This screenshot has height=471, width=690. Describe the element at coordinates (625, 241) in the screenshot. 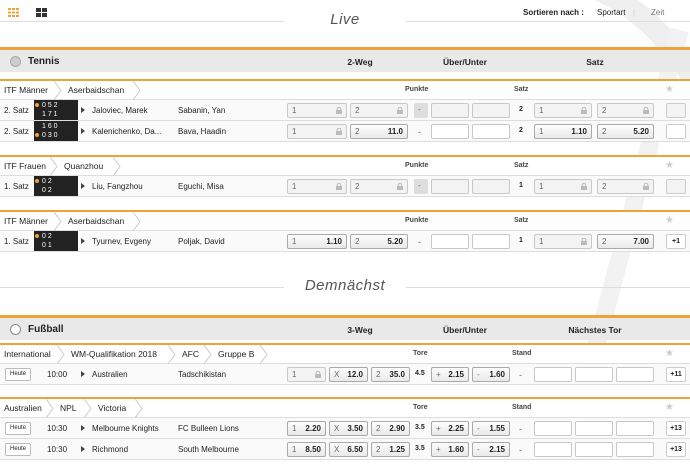

I see `set-odds-button-2: 2 7.00` at that location.